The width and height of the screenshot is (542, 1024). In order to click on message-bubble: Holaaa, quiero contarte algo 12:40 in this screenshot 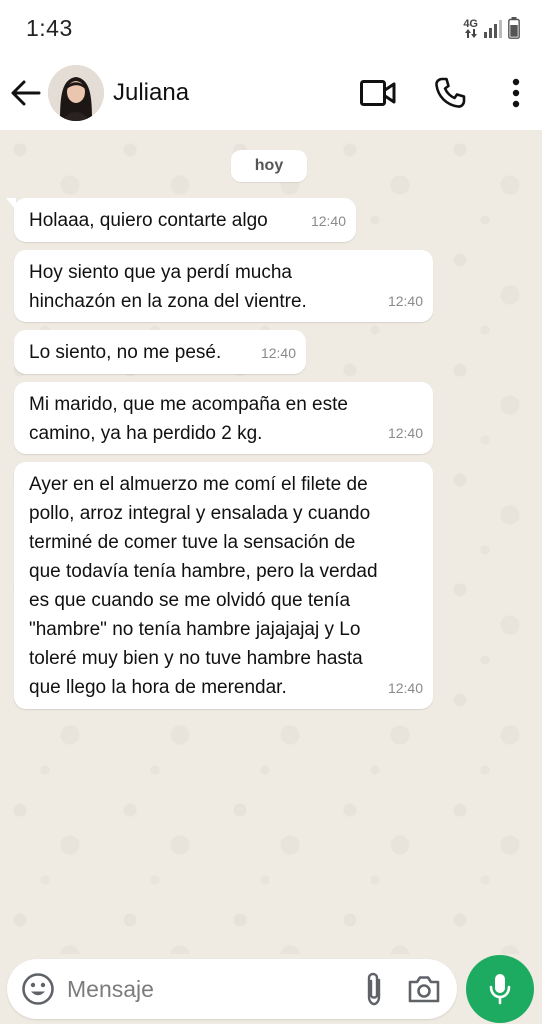, I will do `click(181, 220)`.